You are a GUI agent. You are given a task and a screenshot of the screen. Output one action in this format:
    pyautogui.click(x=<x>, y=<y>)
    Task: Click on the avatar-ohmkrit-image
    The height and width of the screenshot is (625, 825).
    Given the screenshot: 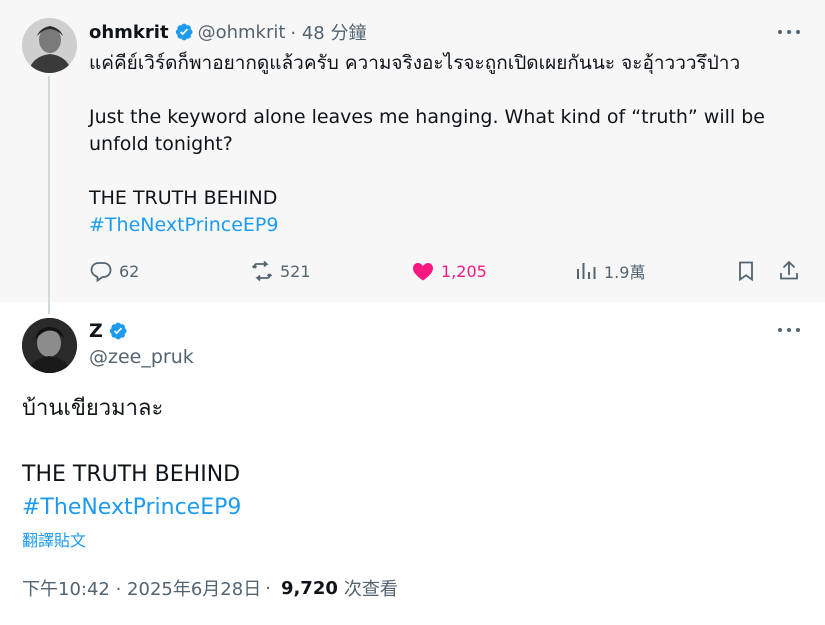 What is the action you would take?
    pyautogui.click(x=49, y=45)
    